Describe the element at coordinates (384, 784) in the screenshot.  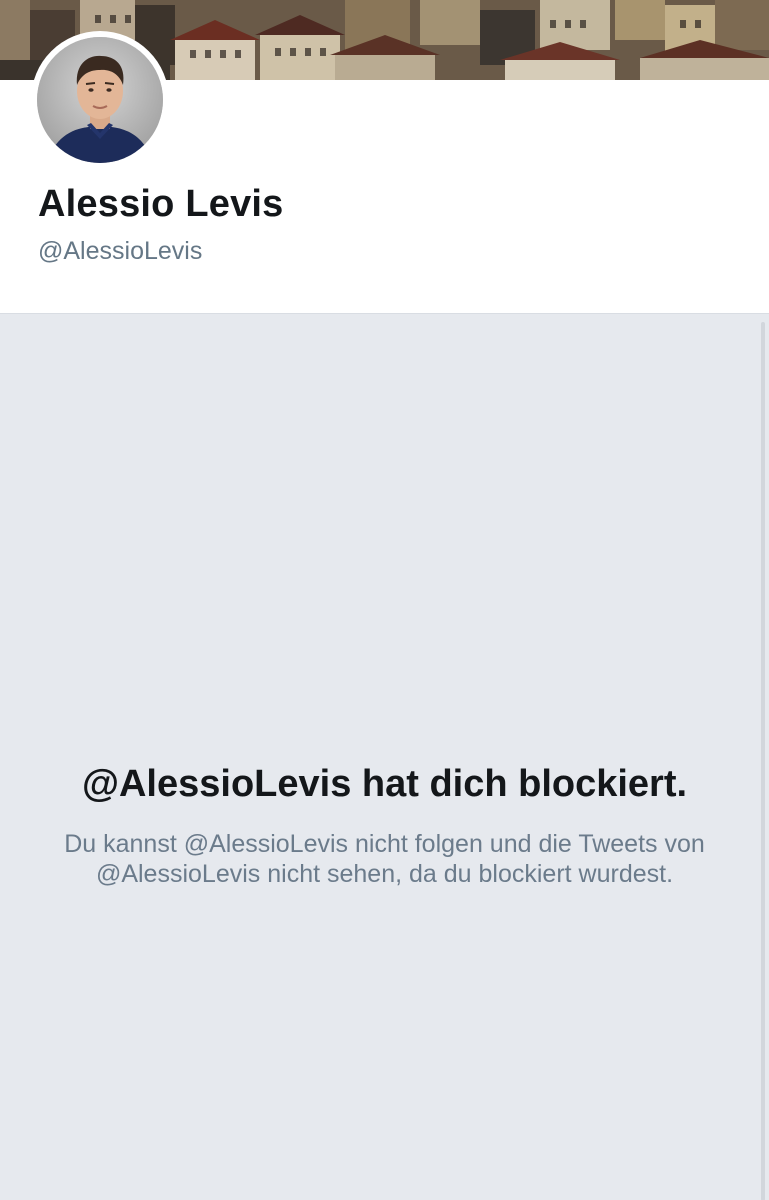
I see `blocked-title: @AlessioLevis hat dich blockiert.` at that location.